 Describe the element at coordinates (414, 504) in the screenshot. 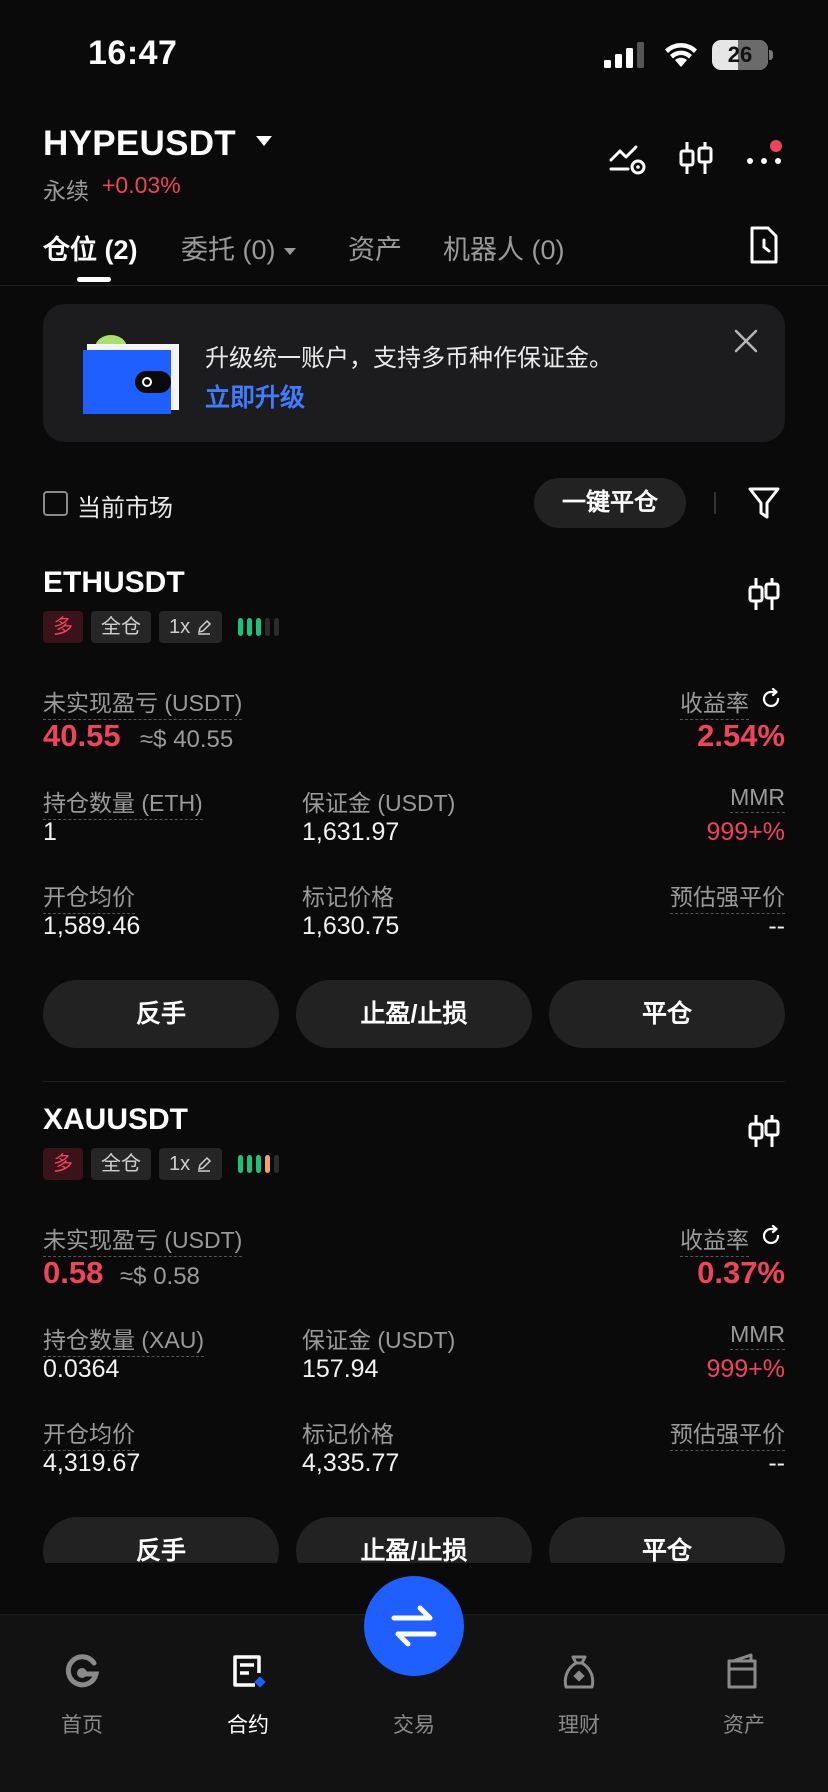

I see `filter-row: 当前市场 一键平仓` at that location.